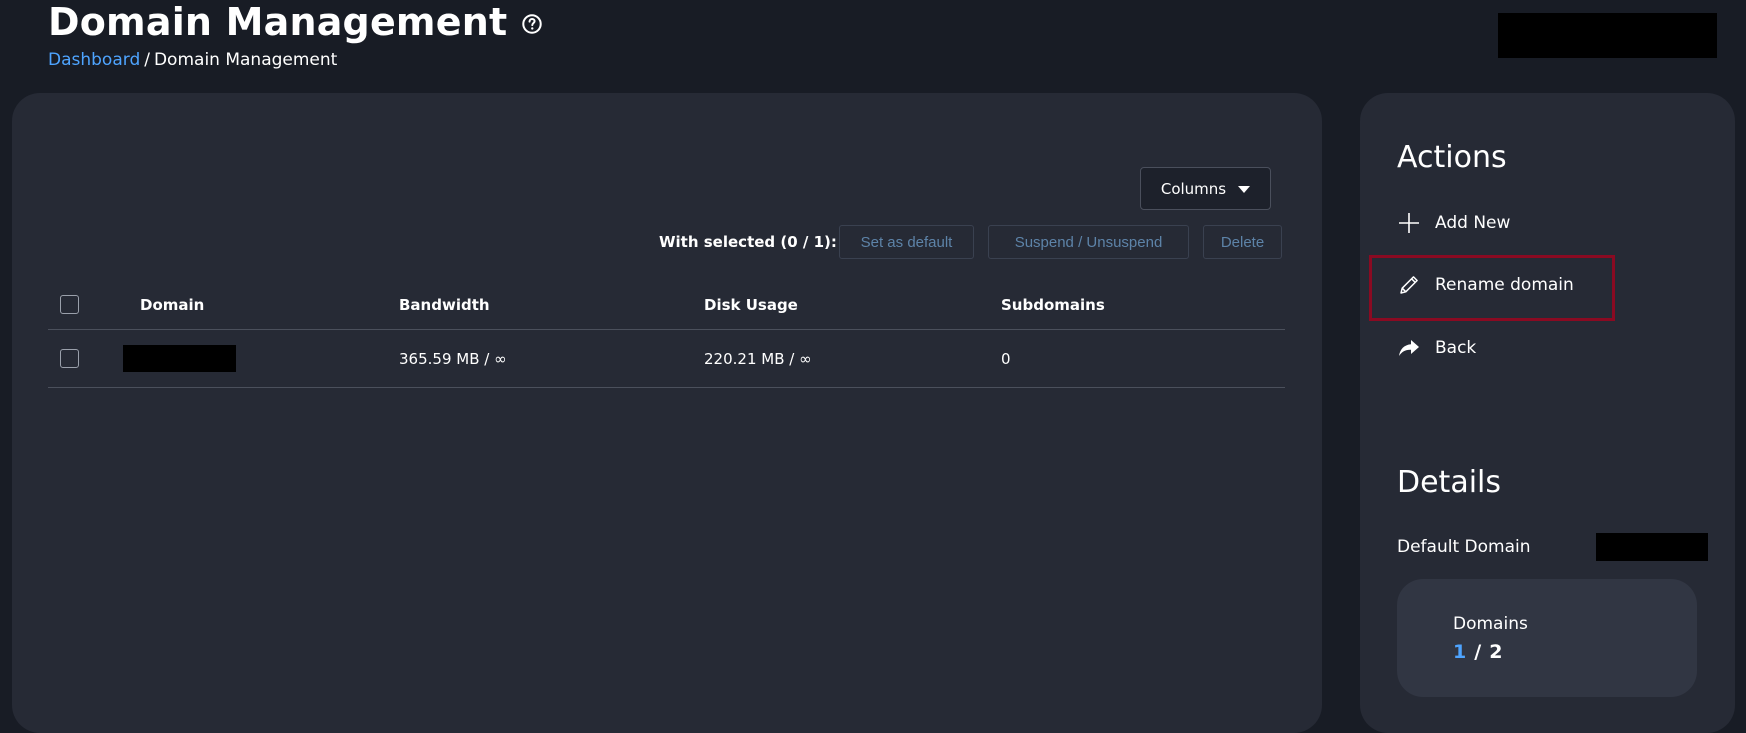 This screenshot has width=1746, height=733. What do you see at coordinates (94, 60) in the screenshot?
I see `breadcrumb-dashboard-link: Dashboard` at bounding box center [94, 60].